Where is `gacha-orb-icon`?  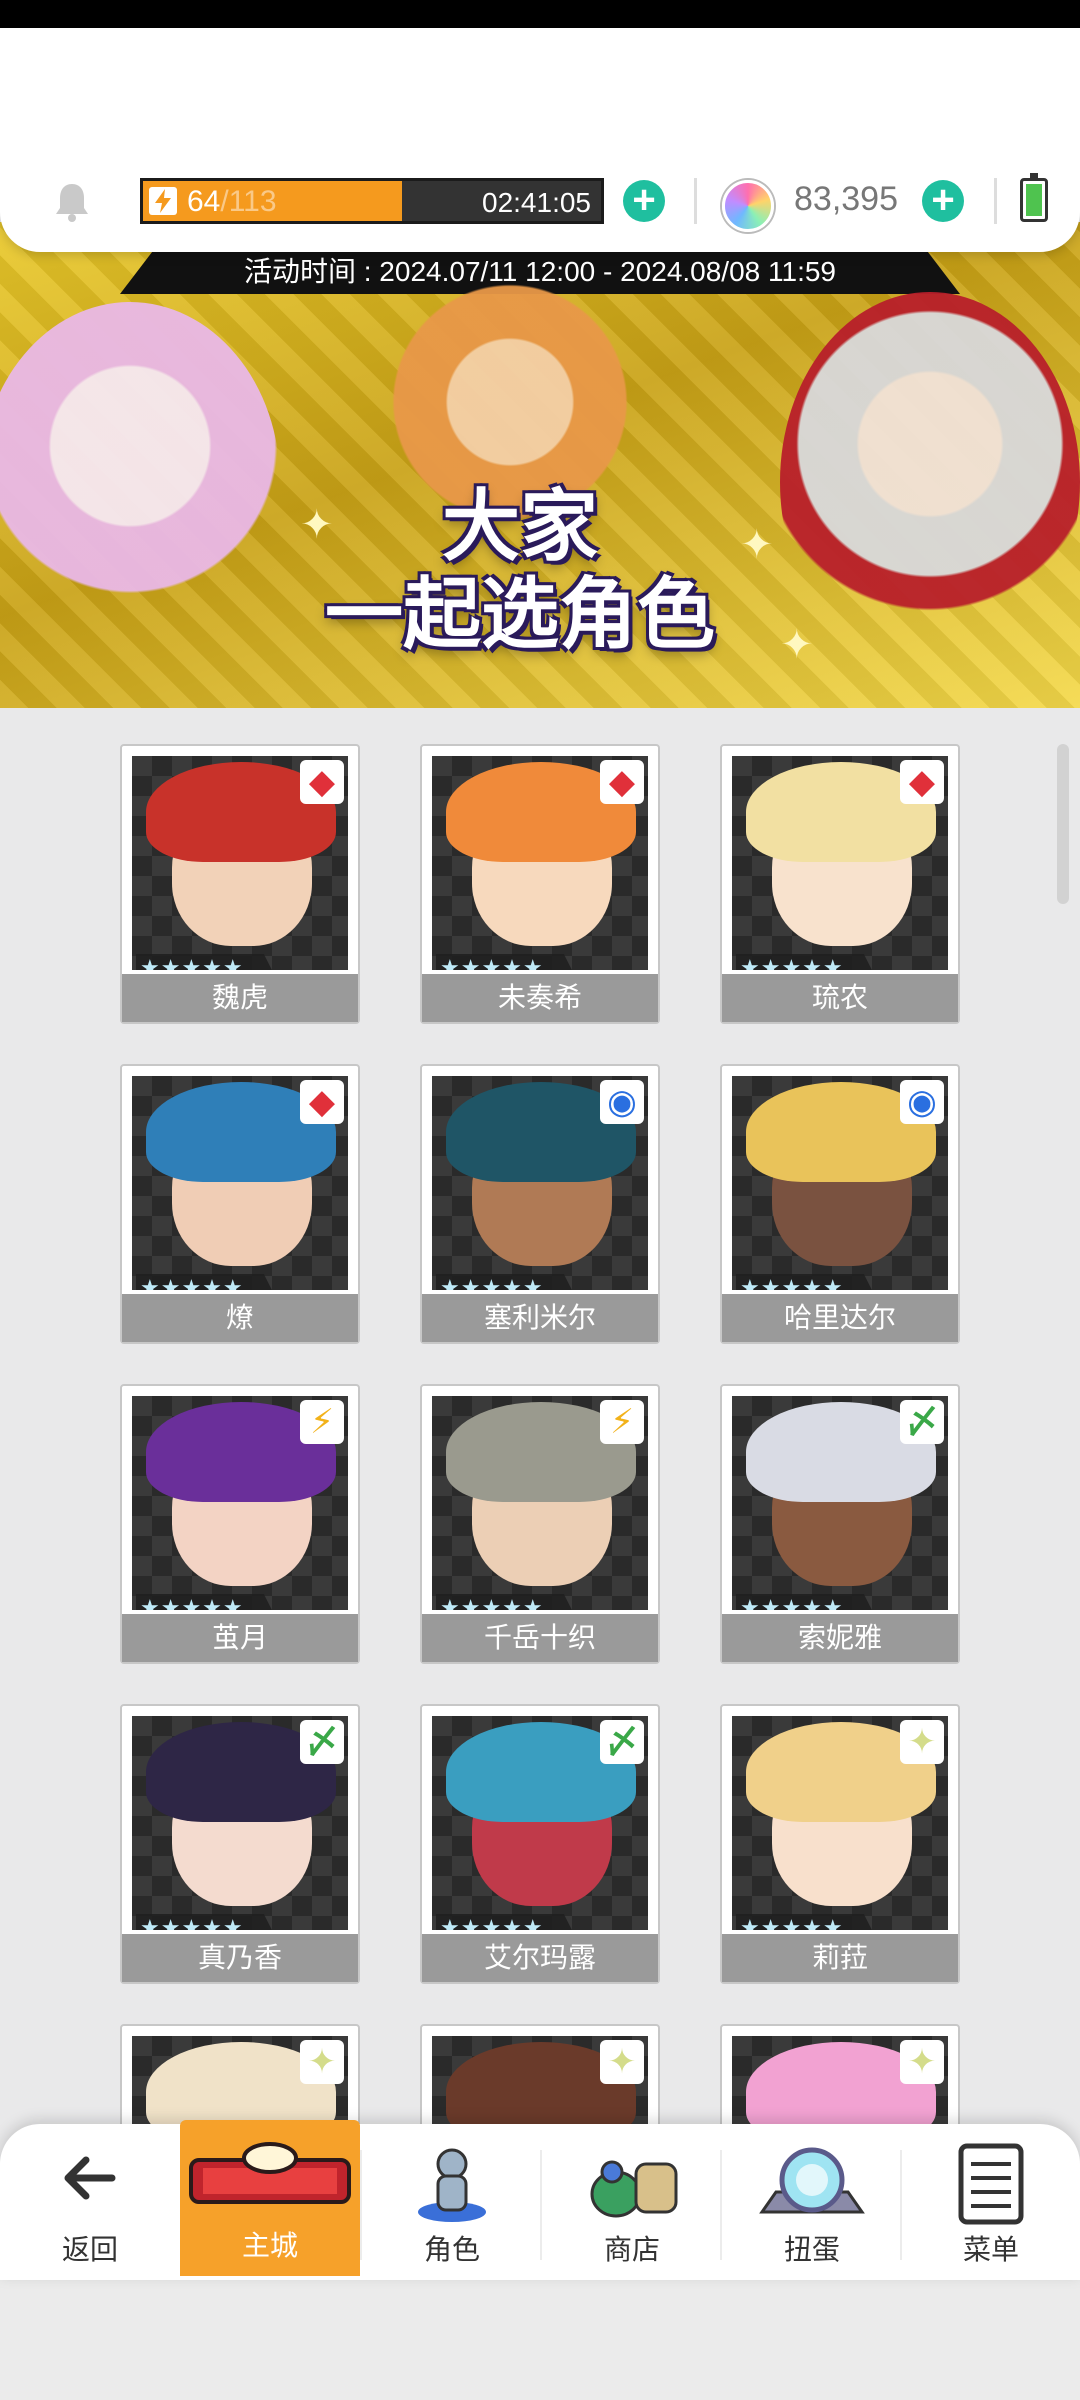 gacha-orb-icon is located at coordinates (812, 2180).